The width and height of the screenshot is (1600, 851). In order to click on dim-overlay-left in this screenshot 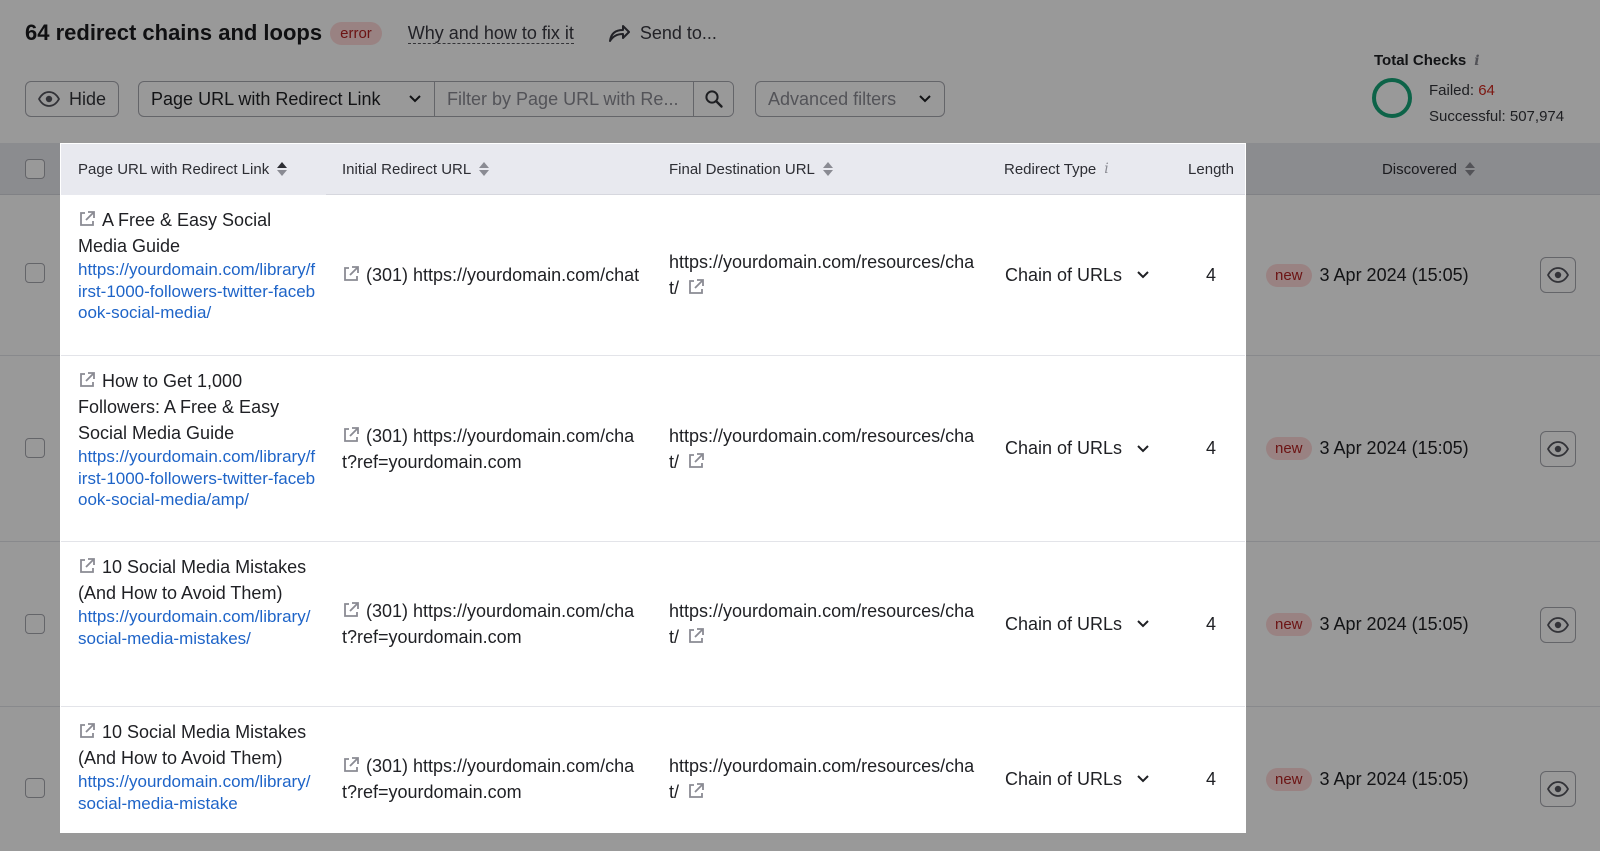, I will do `click(30, 497)`.